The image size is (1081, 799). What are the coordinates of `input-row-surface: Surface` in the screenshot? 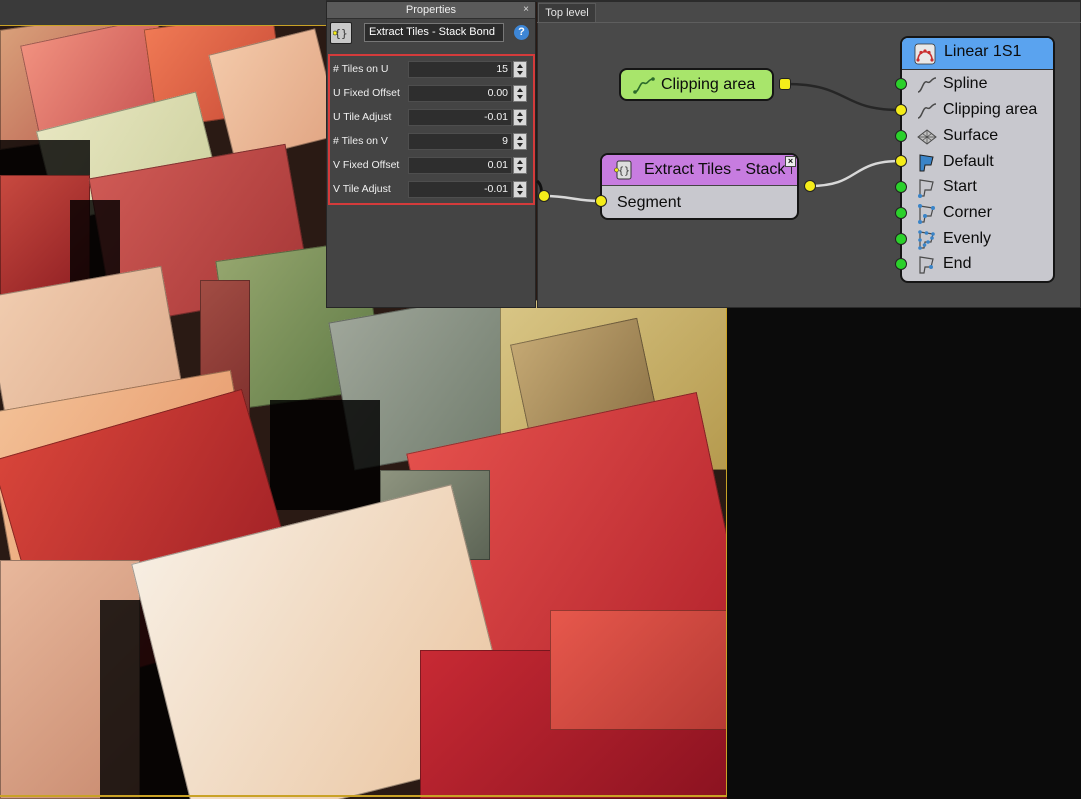 It's located at (977, 137).